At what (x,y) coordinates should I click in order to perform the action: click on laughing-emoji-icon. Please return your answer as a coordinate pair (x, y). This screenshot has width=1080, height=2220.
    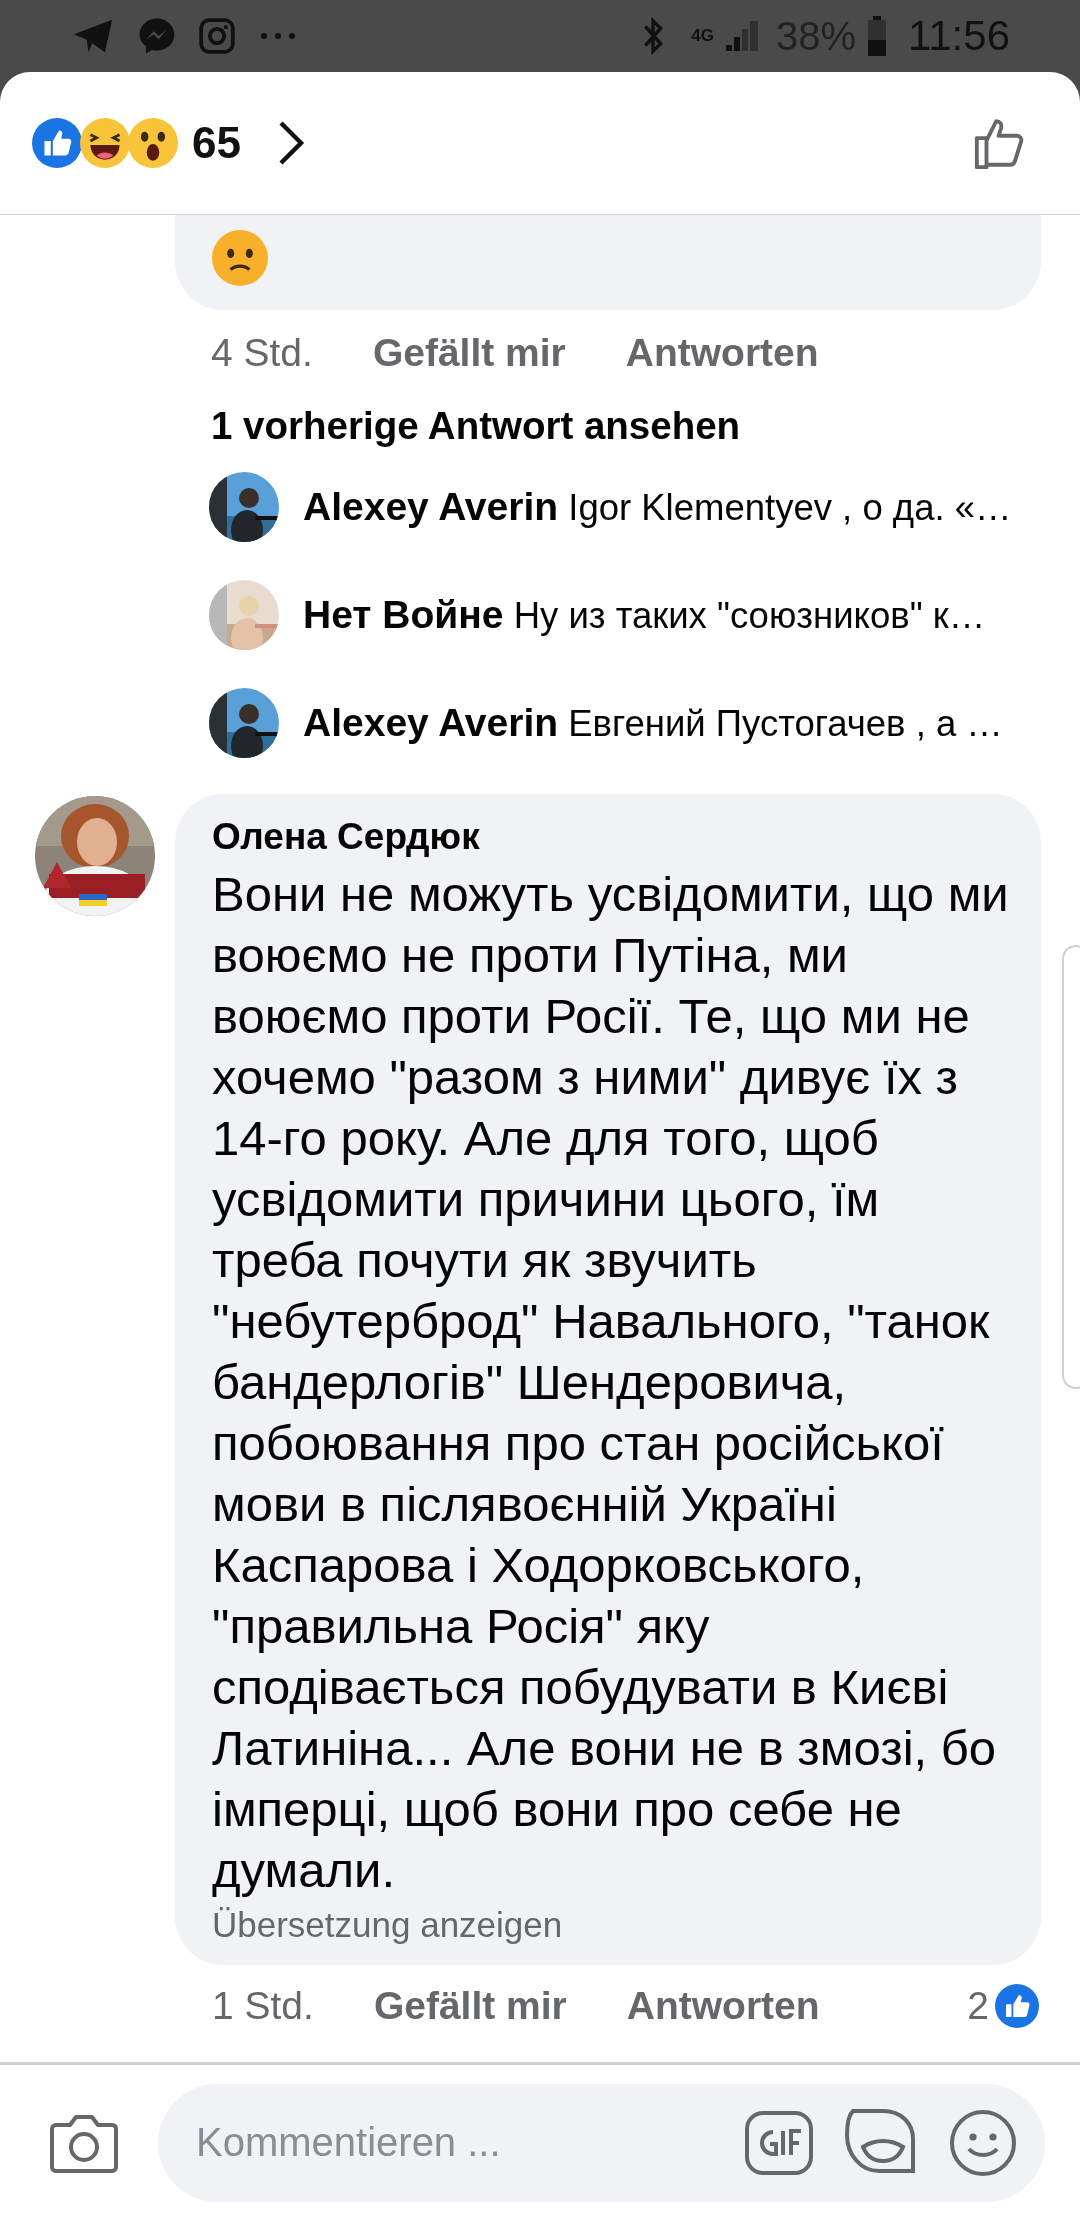
    Looking at the image, I should click on (105, 143).